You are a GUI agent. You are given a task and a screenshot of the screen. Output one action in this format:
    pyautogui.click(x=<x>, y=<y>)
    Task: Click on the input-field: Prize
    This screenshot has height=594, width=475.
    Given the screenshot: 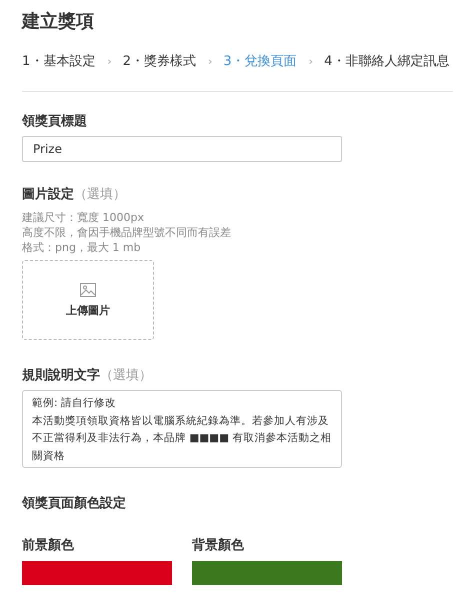 What is the action you would take?
    pyautogui.click(x=182, y=149)
    